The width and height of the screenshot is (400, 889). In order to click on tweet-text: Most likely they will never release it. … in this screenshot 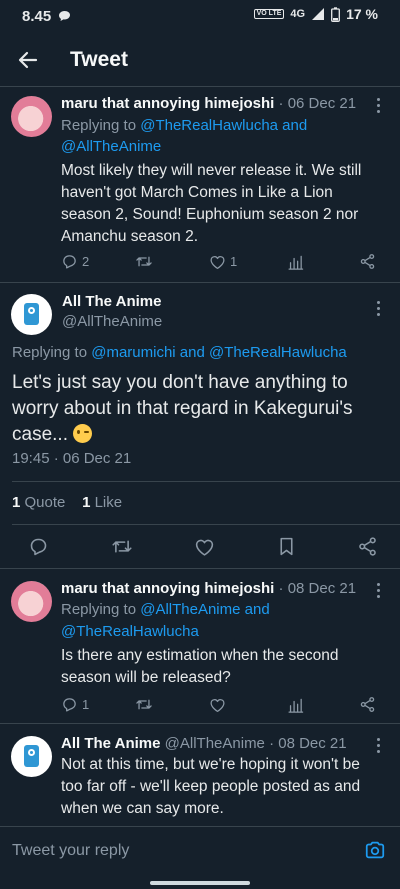, I will do `click(211, 203)`.